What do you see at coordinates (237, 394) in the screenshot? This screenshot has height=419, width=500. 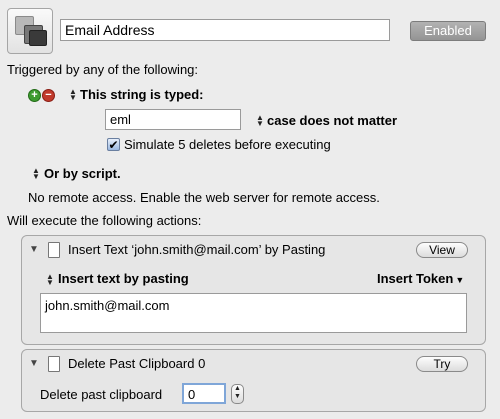 I see `stepper-icon: ▲ ▼` at bounding box center [237, 394].